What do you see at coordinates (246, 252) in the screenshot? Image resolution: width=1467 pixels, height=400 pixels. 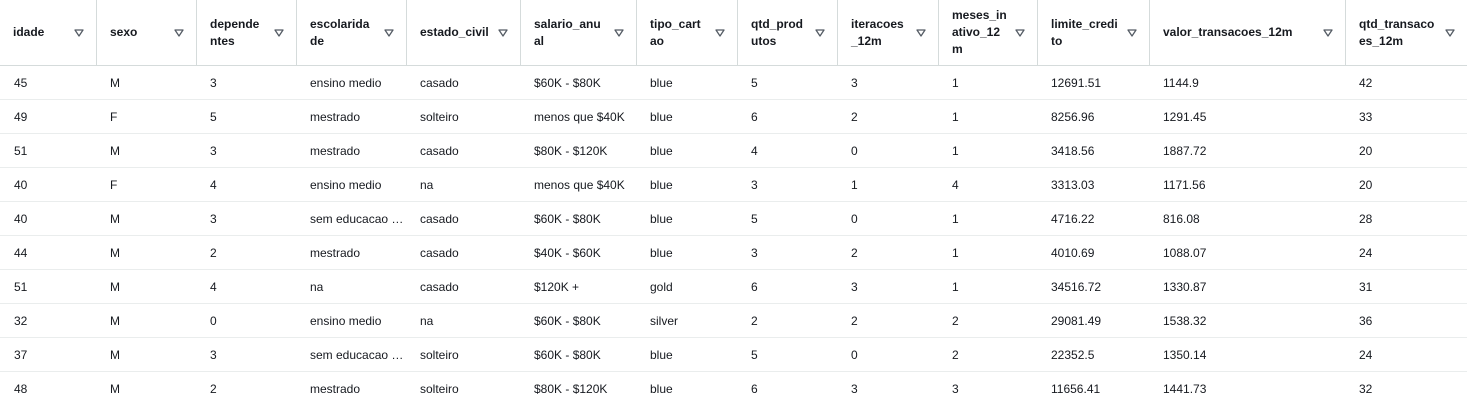 I see `table-cell-dependentes: 2` at bounding box center [246, 252].